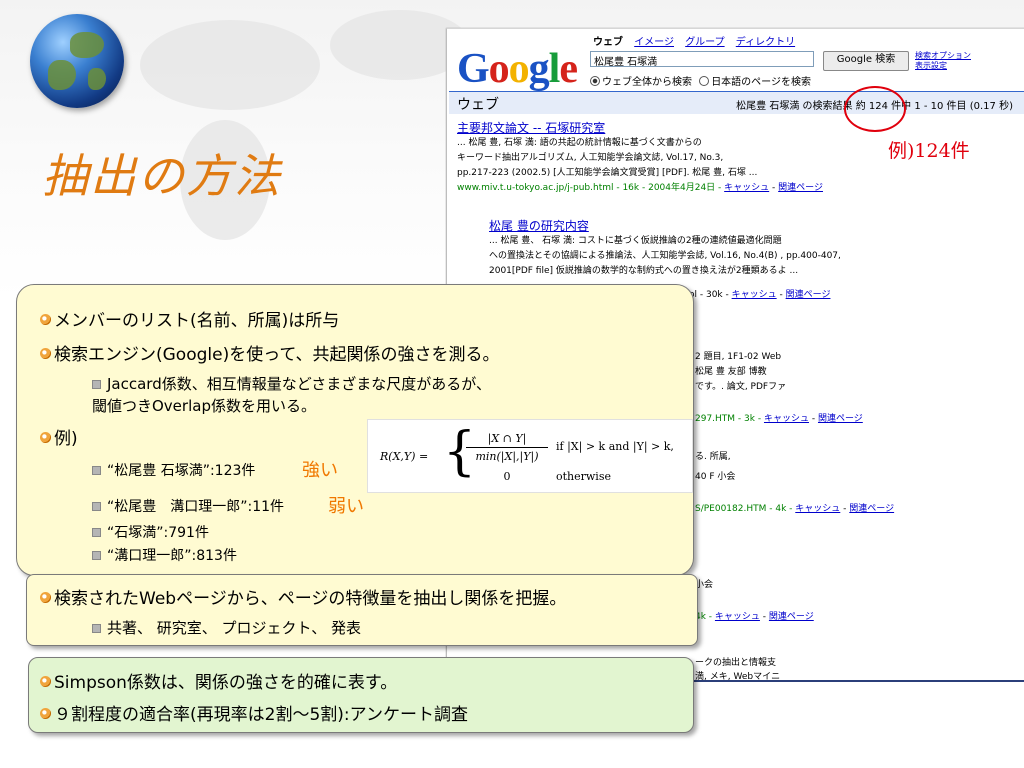  I want to click on search-tabs: ウェブ イメージ グループ ディレクトリ, so click(698, 40).